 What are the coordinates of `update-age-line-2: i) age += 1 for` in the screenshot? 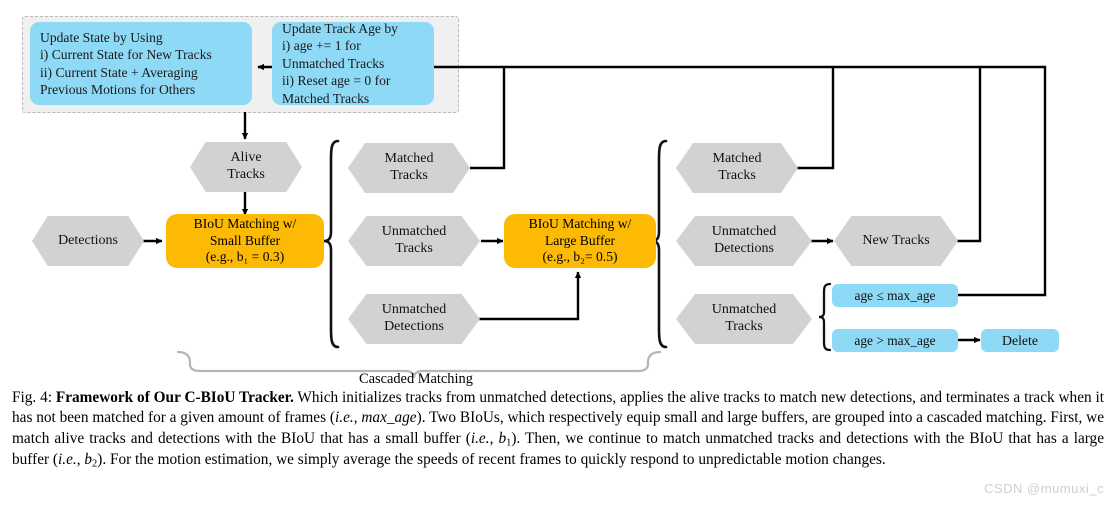 It's located at (321, 46).